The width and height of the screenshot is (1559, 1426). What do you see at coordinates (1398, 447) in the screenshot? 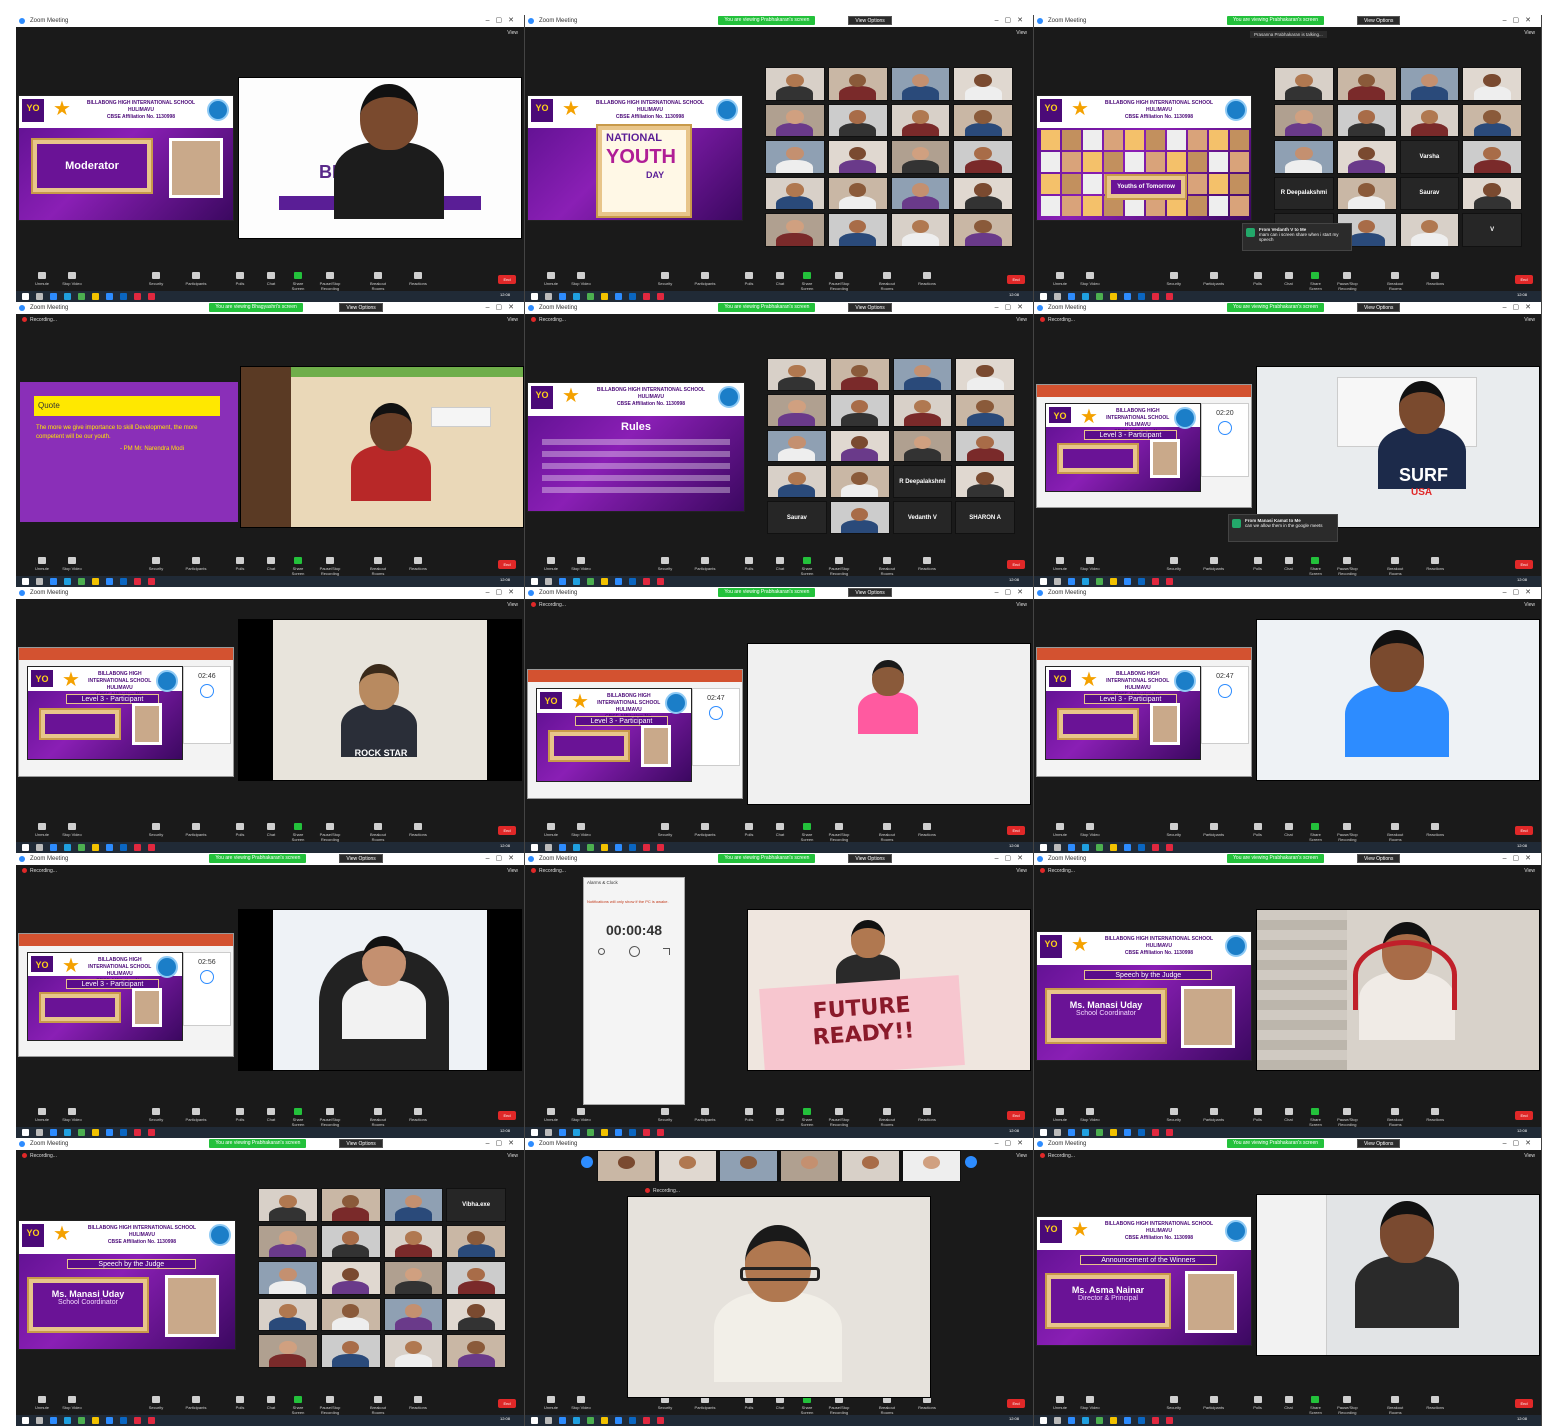
I see `participant-video: SURF USA` at bounding box center [1398, 447].